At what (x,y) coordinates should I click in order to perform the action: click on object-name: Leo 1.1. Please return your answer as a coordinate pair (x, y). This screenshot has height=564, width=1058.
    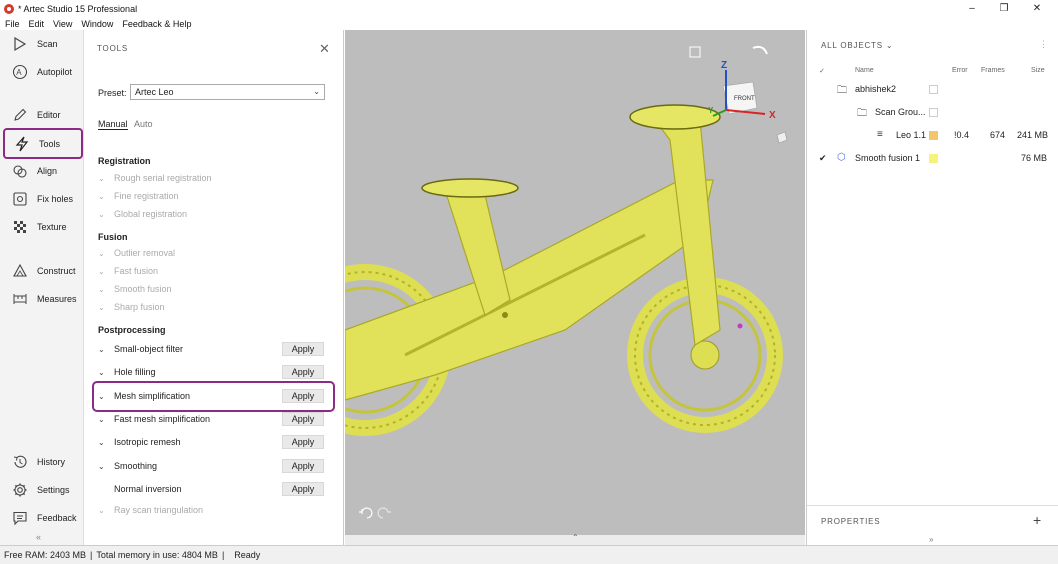
    Looking at the image, I should click on (911, 135).